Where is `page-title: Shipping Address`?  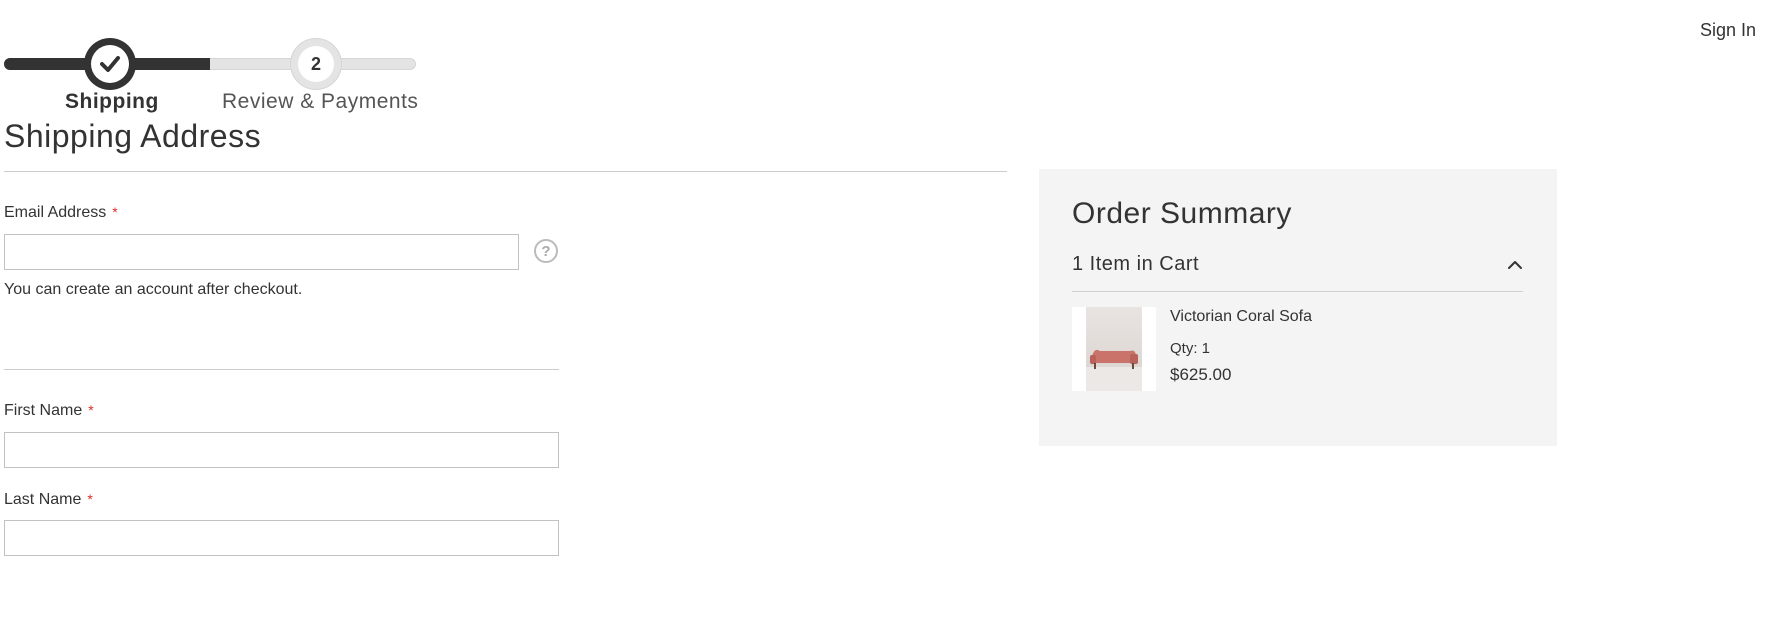
page-title: Shipping Address is located at coordinates (133, 136).